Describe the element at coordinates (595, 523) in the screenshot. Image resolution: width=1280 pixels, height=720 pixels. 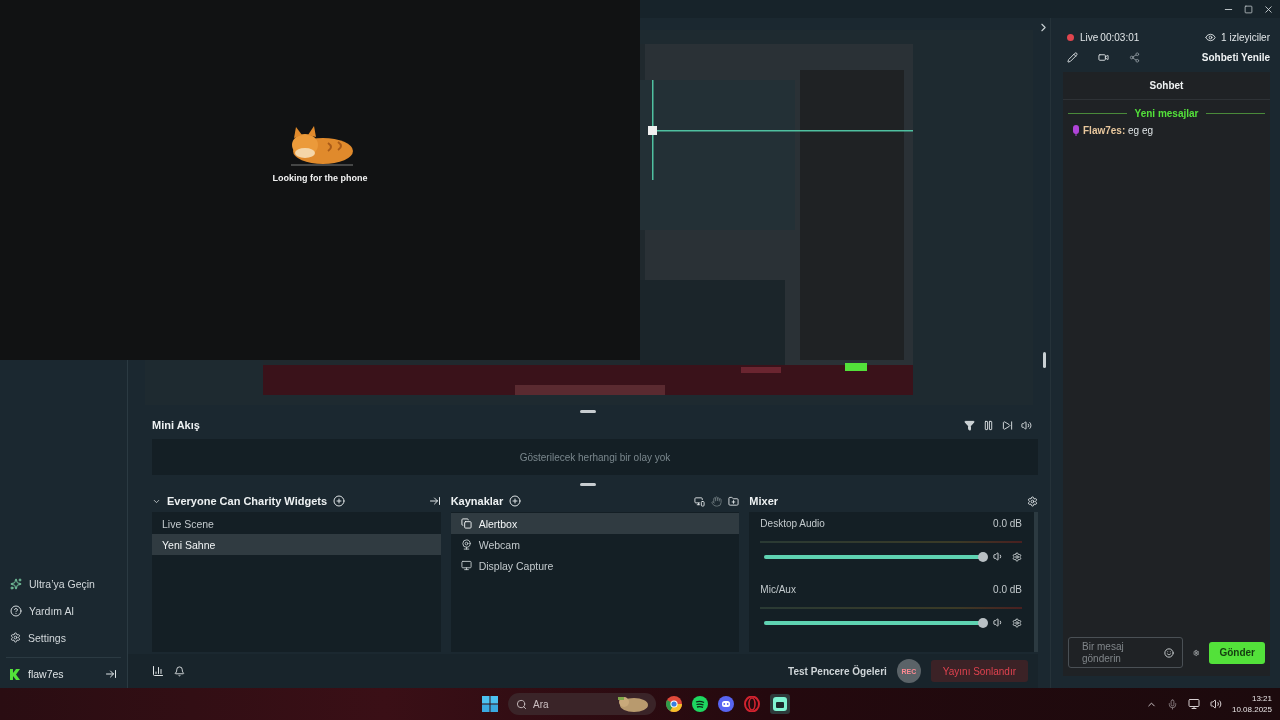
I see `source-item: Alertbox` at that location.